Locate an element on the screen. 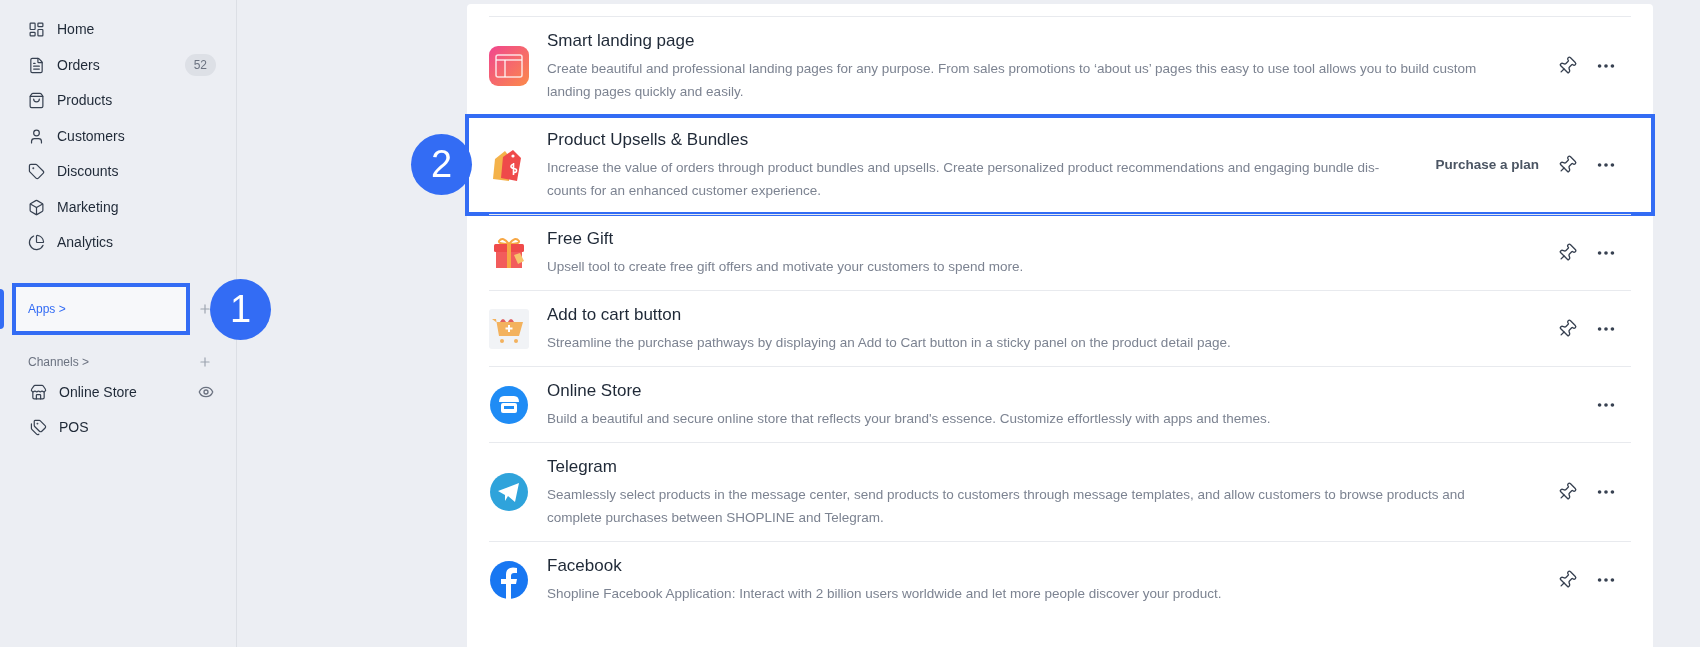 The width and height of the screenshot is (1700, 647). shopping-cart-icon is located at coordinates (509, 328).